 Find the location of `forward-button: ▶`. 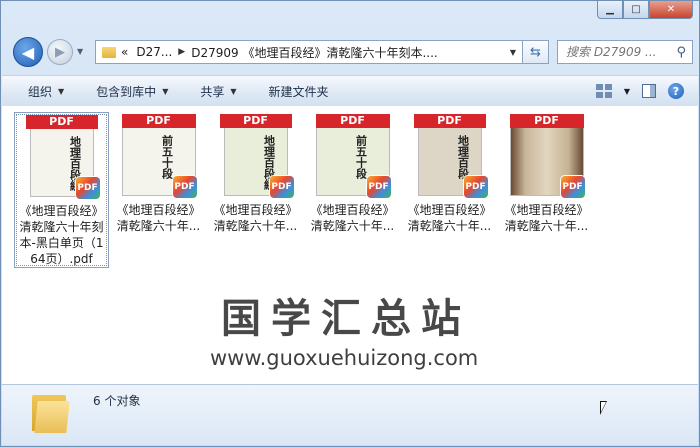

forward-button: ▶ is located at coordinates (60, 52).